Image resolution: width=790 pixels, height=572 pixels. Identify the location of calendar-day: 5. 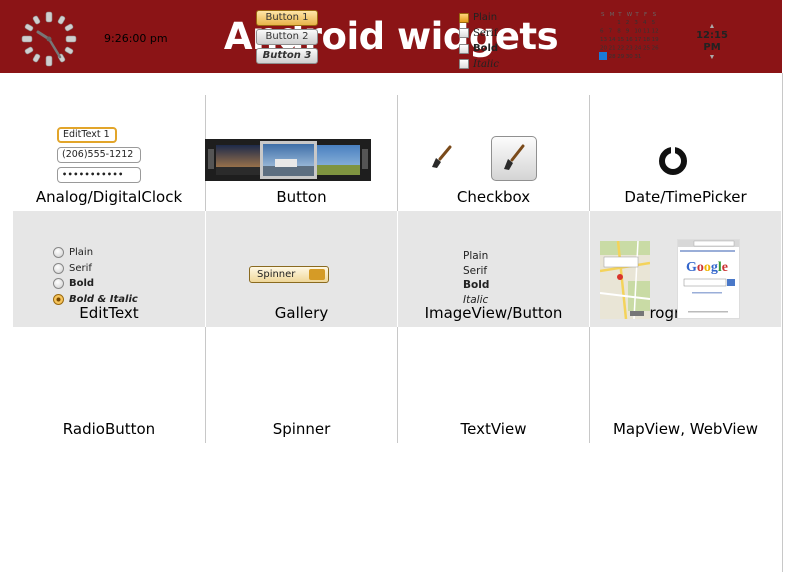
(654, 23).